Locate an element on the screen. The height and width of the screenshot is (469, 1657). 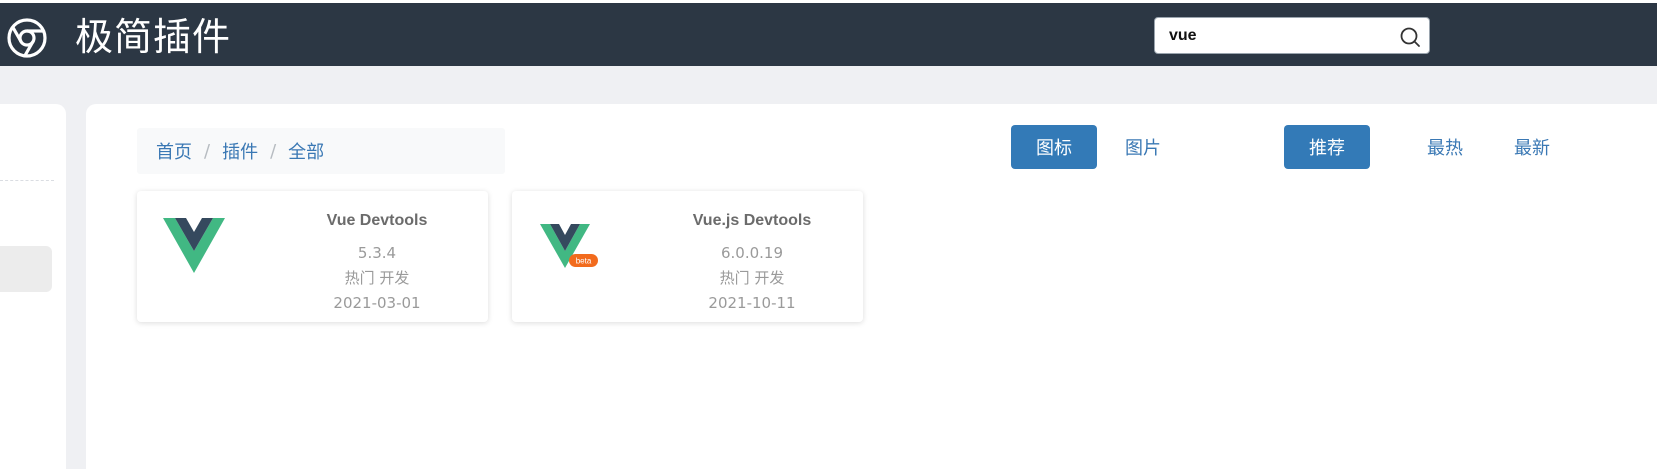
vue-beta-logo-icon: beta is located at coordinates (569, 246).